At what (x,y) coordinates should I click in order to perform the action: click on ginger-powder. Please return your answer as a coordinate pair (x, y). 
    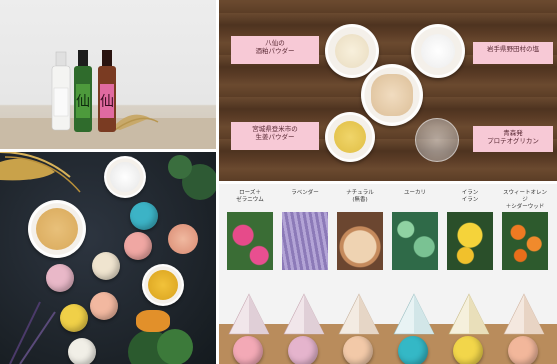
    Looking at the image, I should click on (163, 285).